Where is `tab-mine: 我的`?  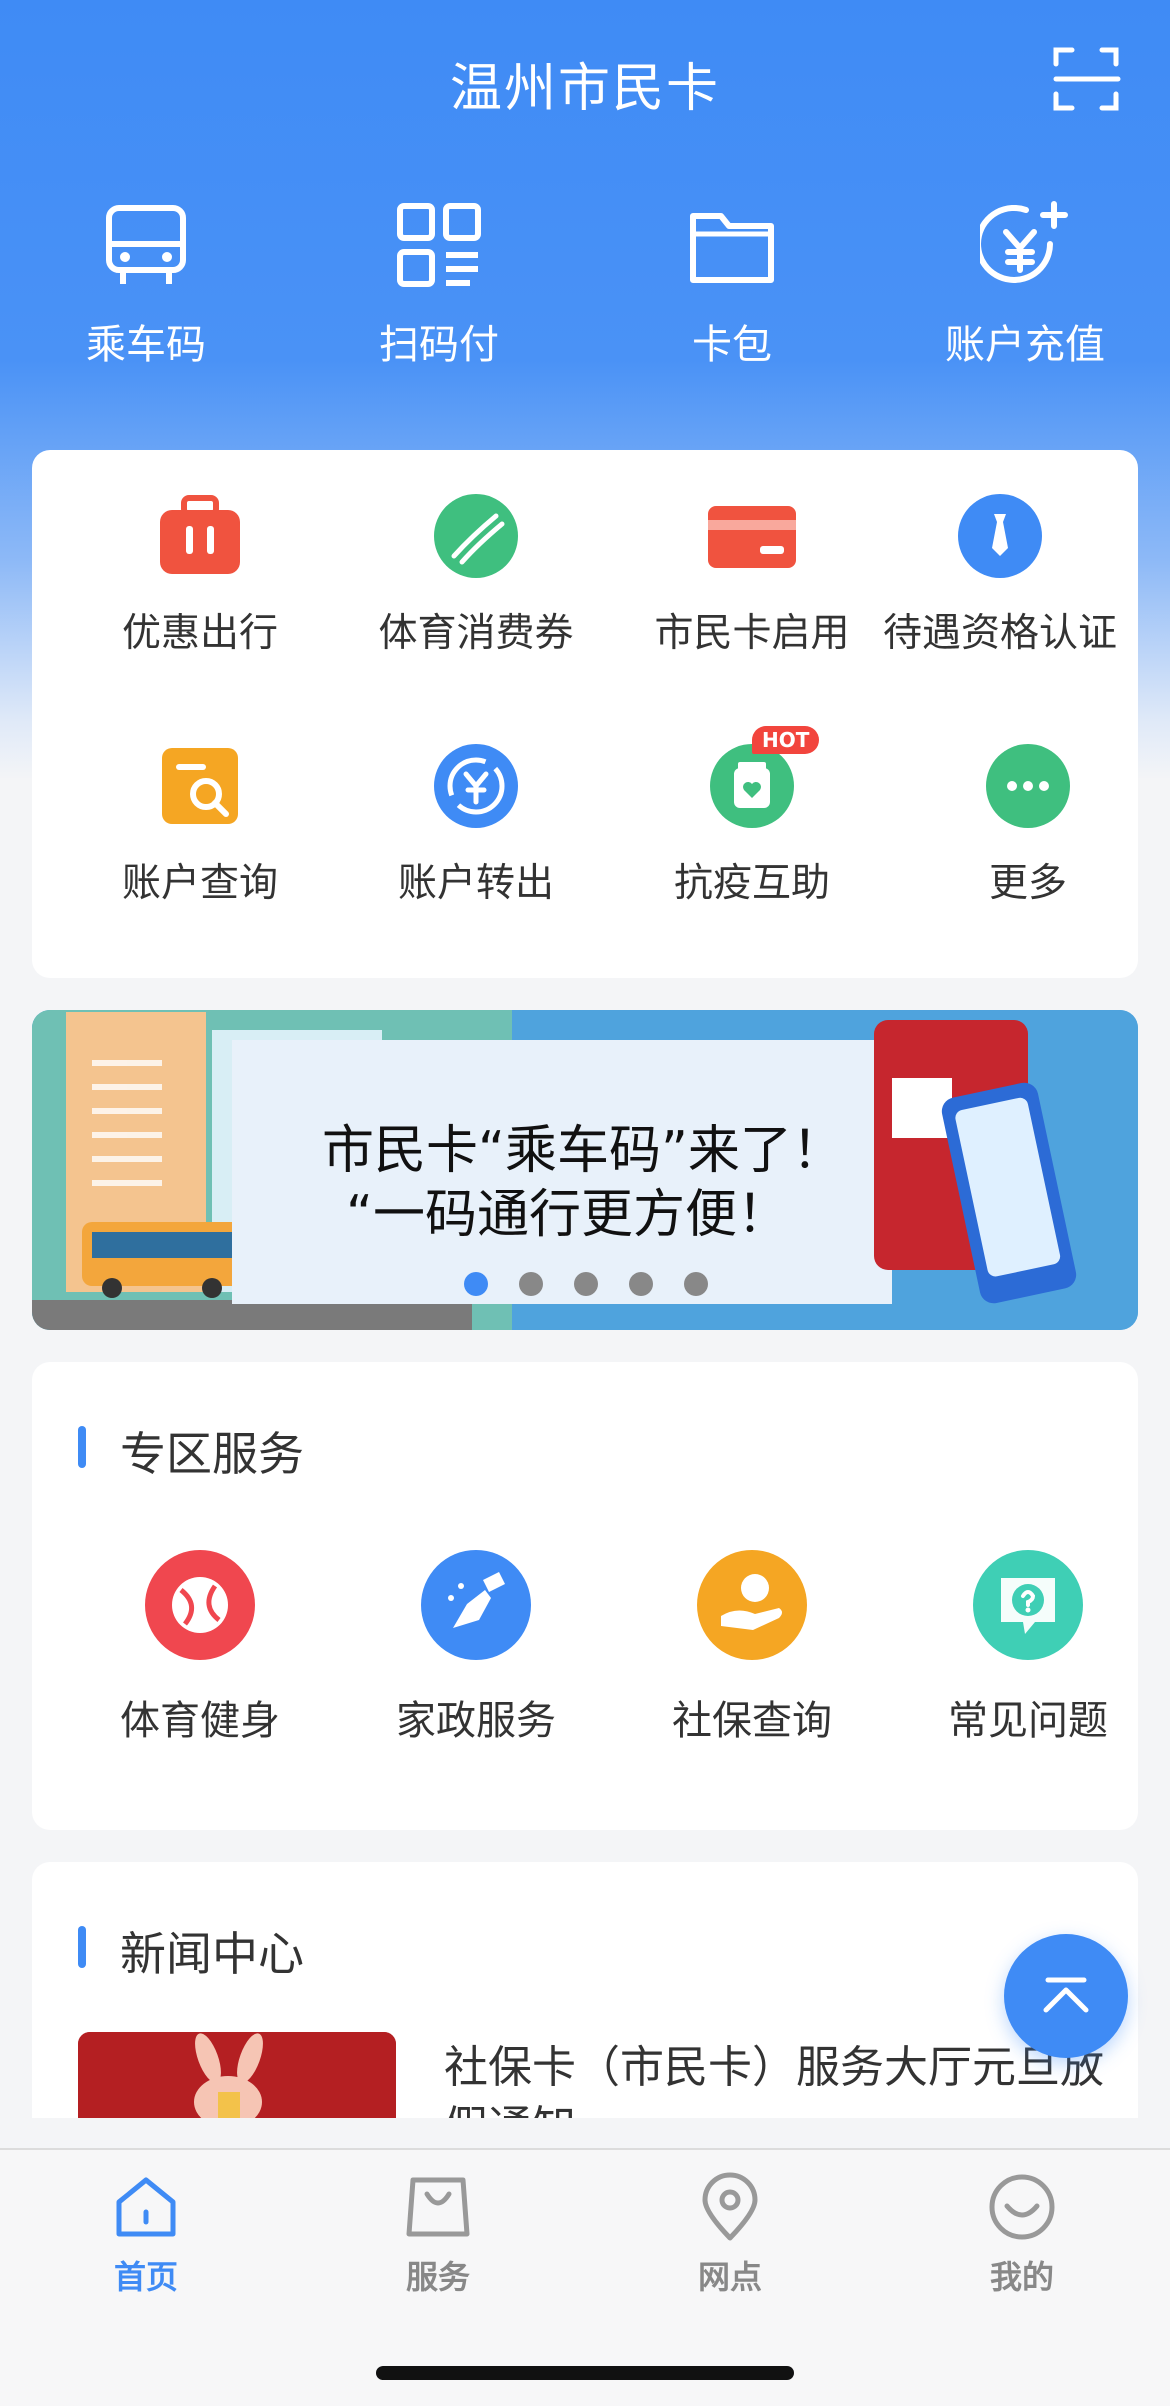 tab-mine: 我的 is located at coordinates (1022, 2235).